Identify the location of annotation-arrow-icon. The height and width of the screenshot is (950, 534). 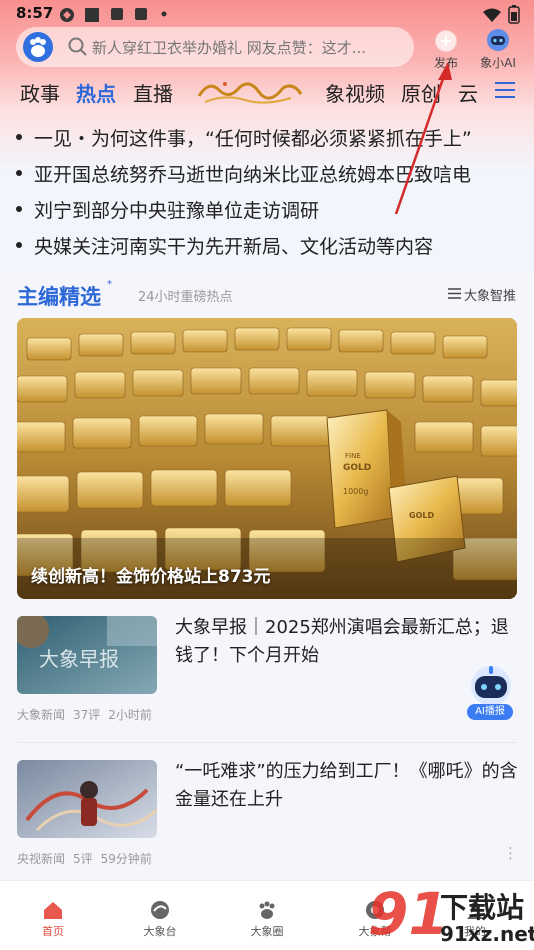
(423, 138).